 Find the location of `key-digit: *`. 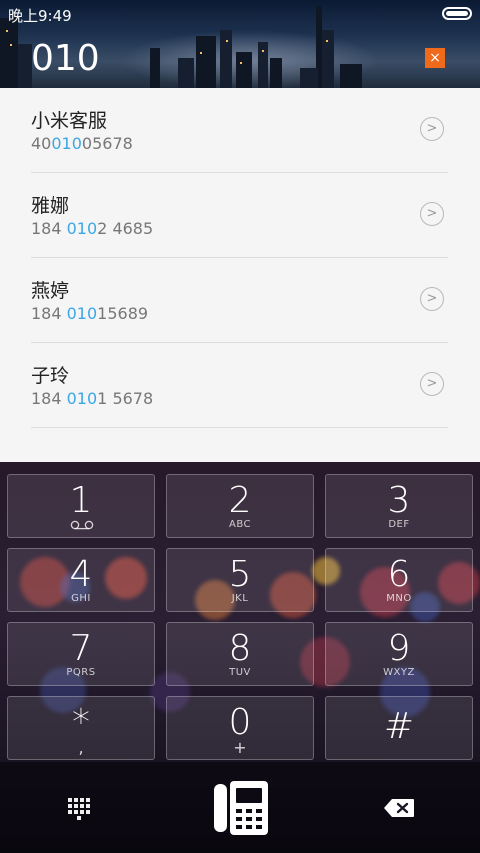

key-digit: * is located at coordinates (81, 722).